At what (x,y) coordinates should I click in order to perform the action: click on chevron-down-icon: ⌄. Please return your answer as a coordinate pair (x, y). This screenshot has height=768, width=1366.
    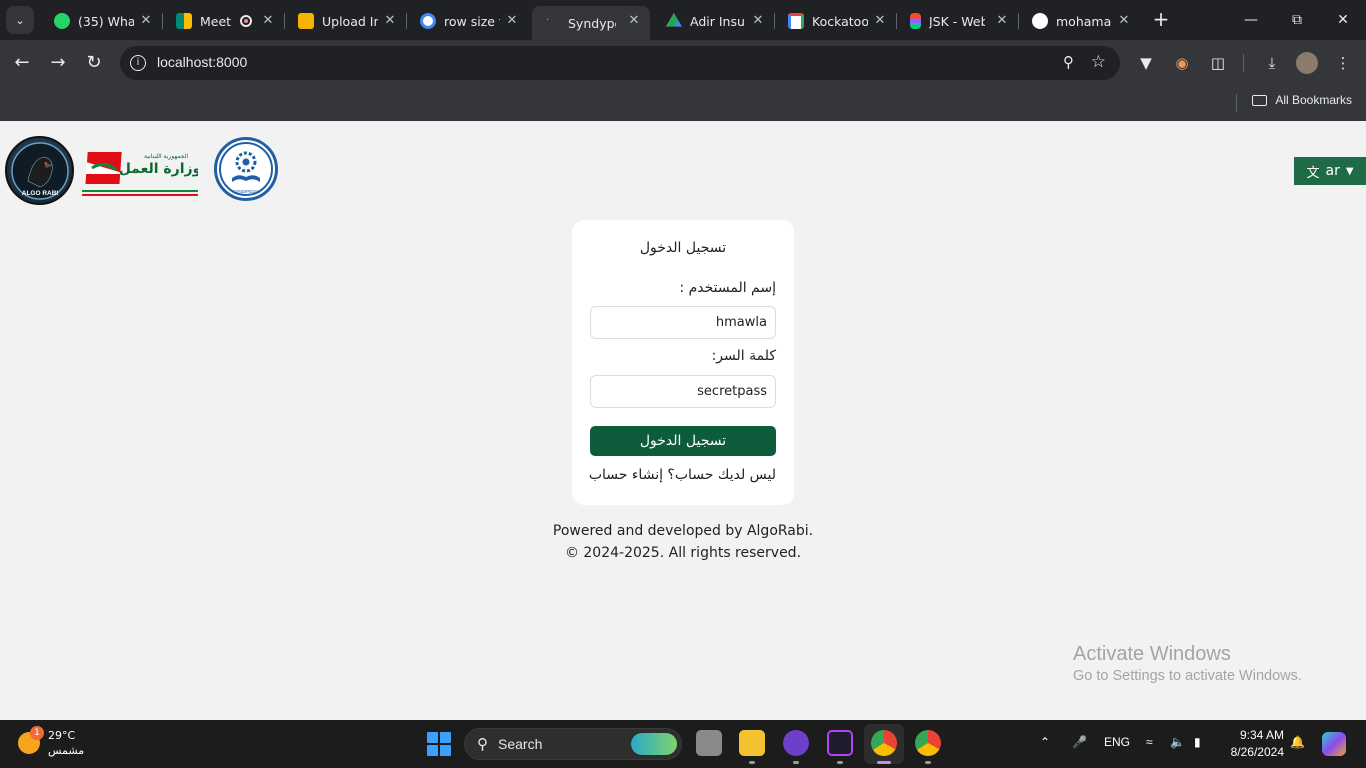
    Looking at the image, I should click on (20, 20).